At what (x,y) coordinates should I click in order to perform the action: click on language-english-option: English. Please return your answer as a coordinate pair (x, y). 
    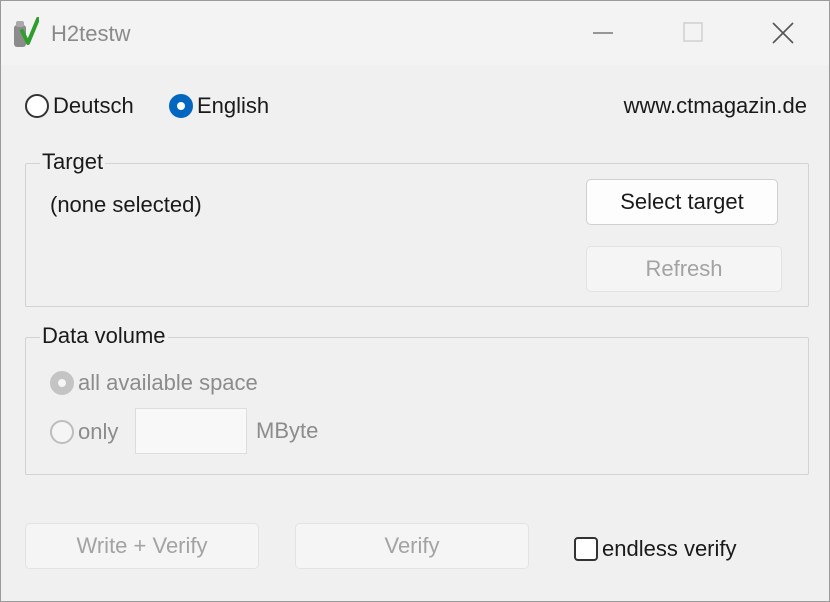
    Looking at the image, I should click on (219, 106).